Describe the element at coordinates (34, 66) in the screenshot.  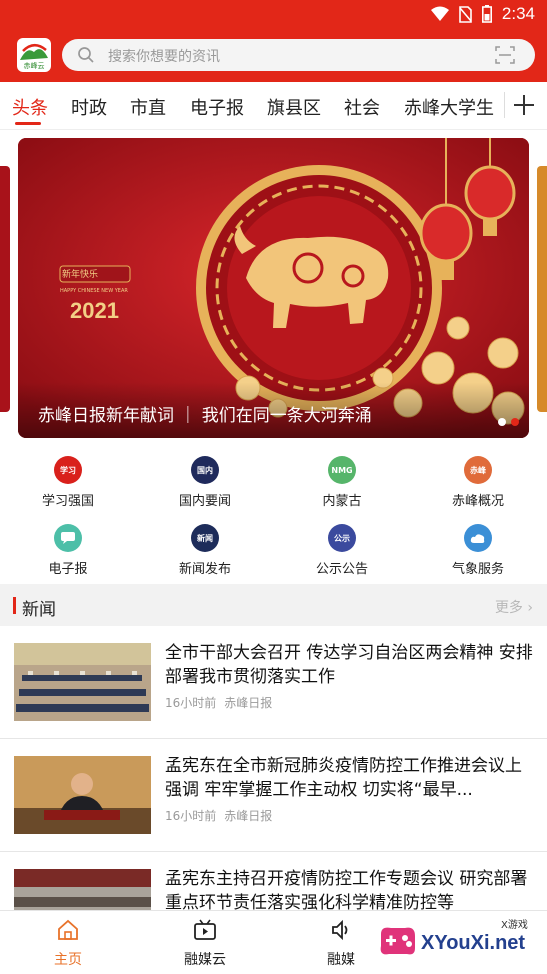
I see `logo-text: 赤峰云` at that location.